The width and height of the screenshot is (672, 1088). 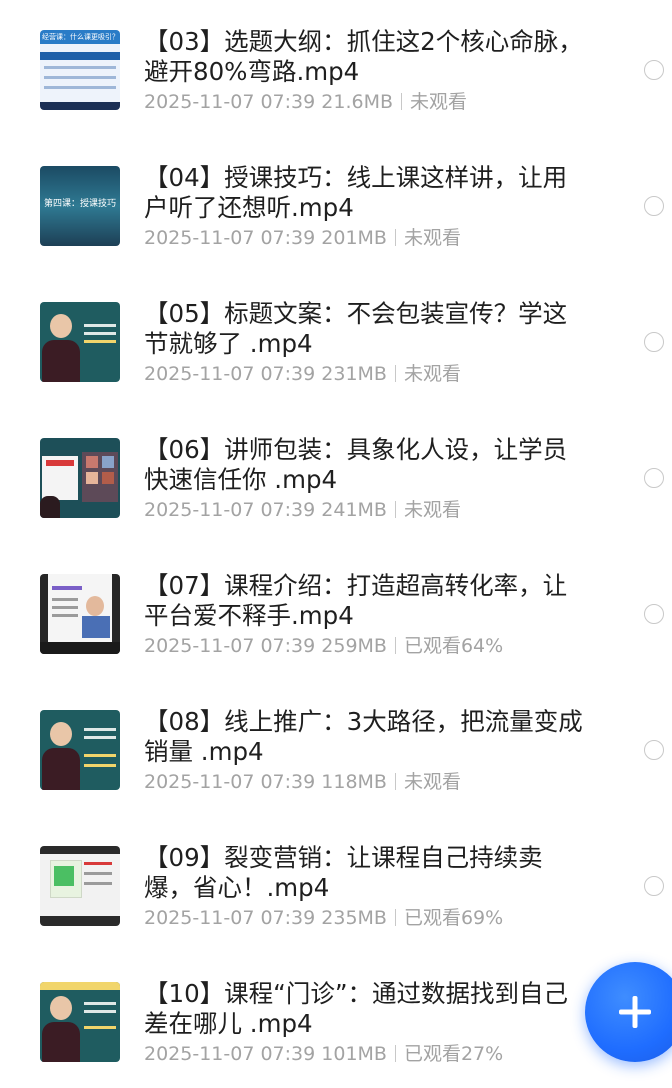 I want to click on video-size: 241MB, so click(x=354, y=510).